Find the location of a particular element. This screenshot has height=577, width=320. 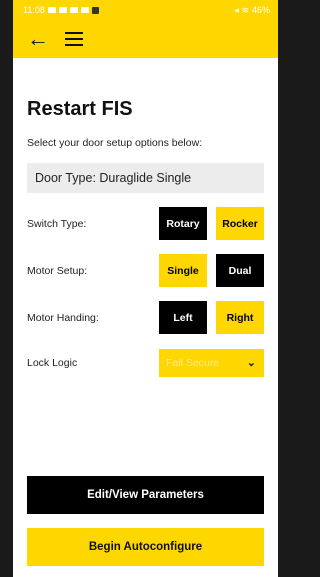

lock-logic-label: Lock Logic is located at coordinates (52, 362).